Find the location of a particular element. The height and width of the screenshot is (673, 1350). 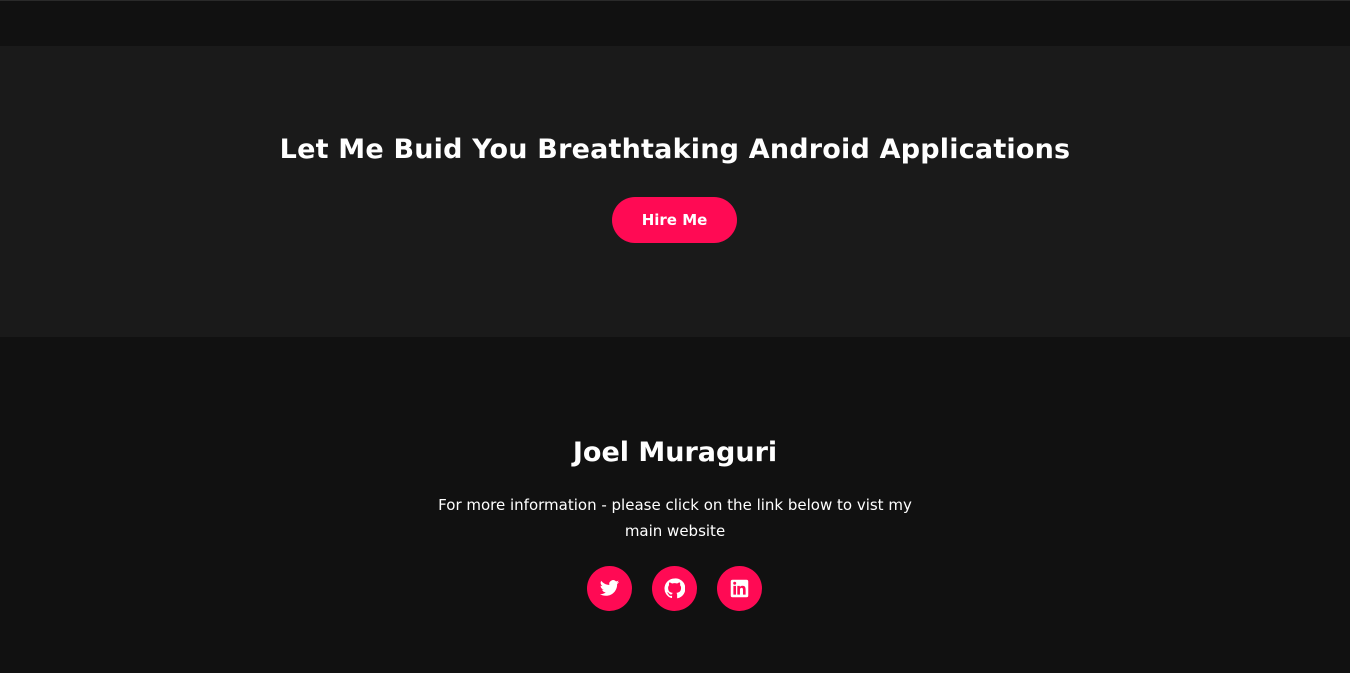

top-bar is located at coordinates (675, 23).